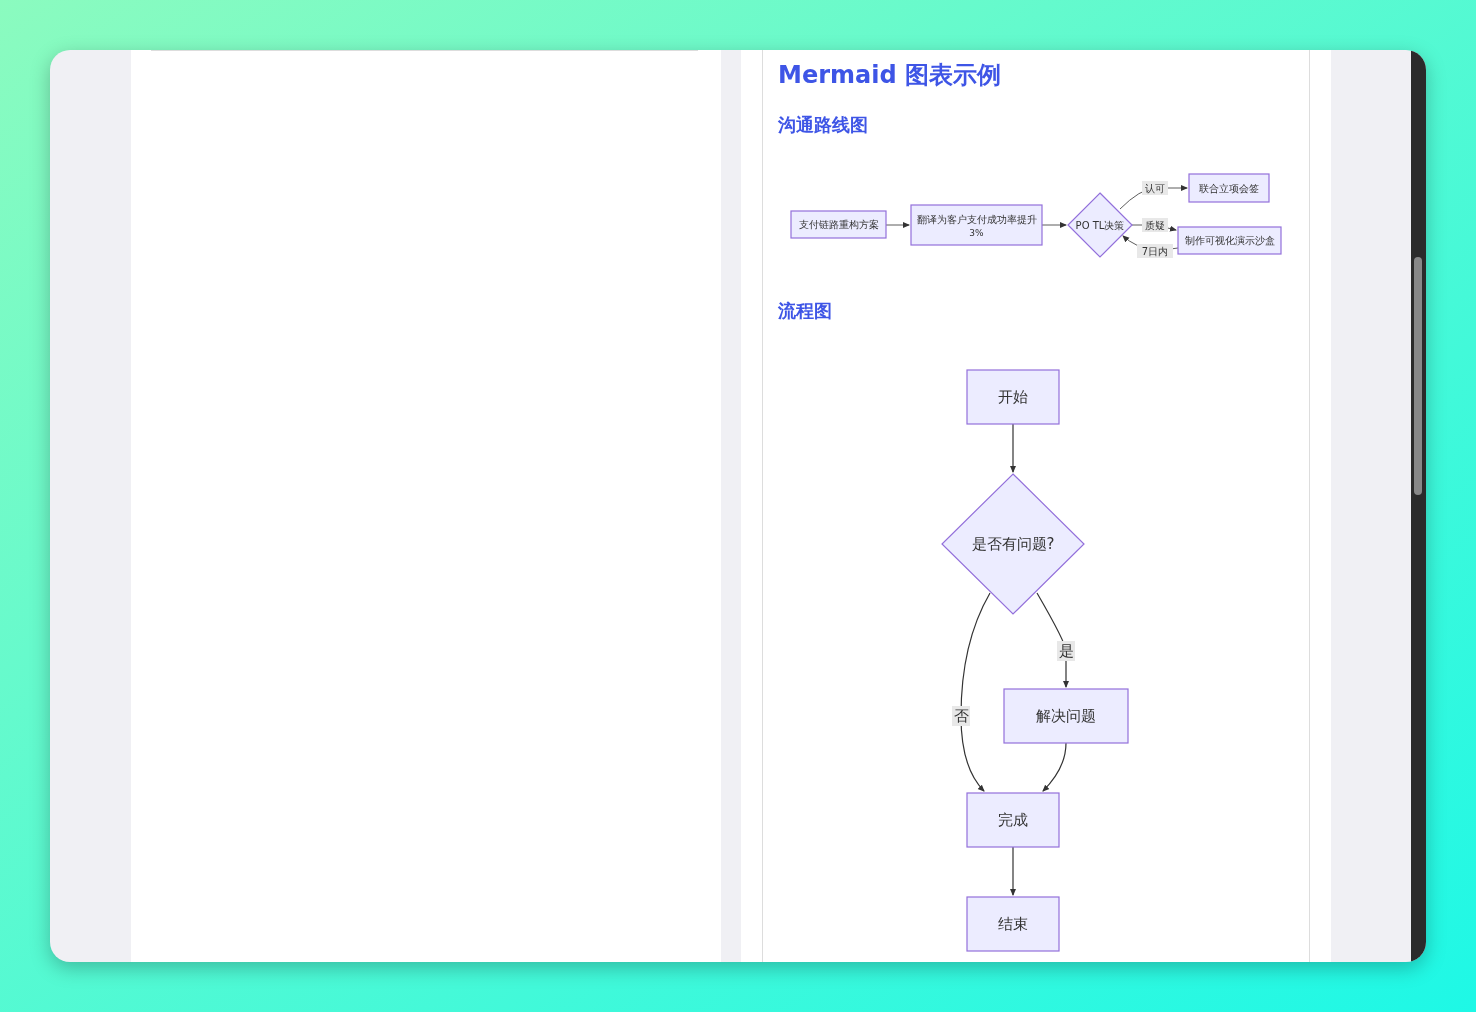  What do you see at coordinates (1418, 376) in the screenshot?
I see `scrollbar-thumb` at bounding box center [1418, 376].